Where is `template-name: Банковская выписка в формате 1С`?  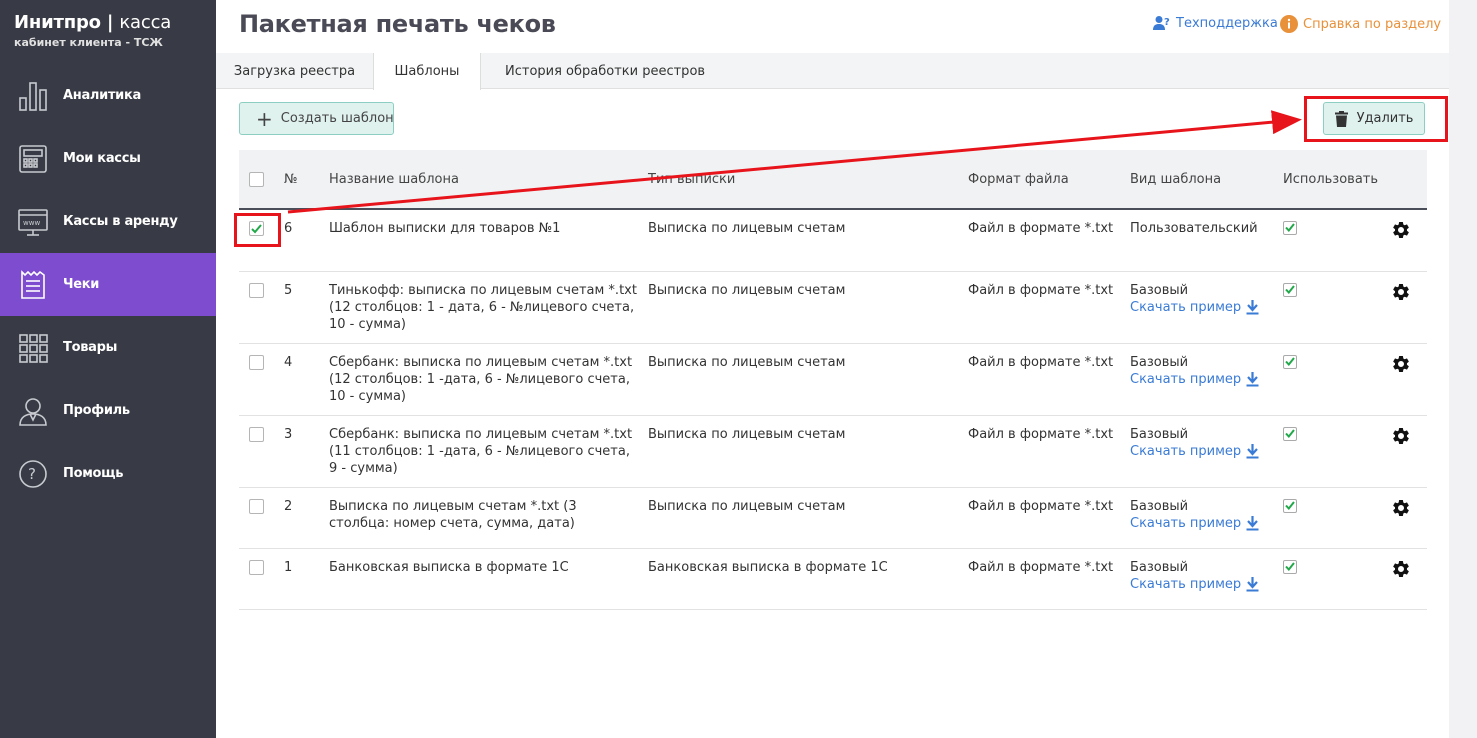
template-name: Банковская выписка в формате 1С is located at coordinates (449, 567).